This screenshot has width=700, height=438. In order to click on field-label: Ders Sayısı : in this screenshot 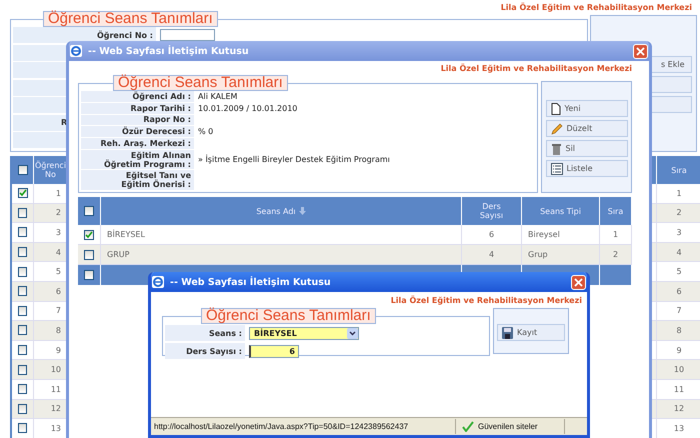, I will do `click(214, 351)`.